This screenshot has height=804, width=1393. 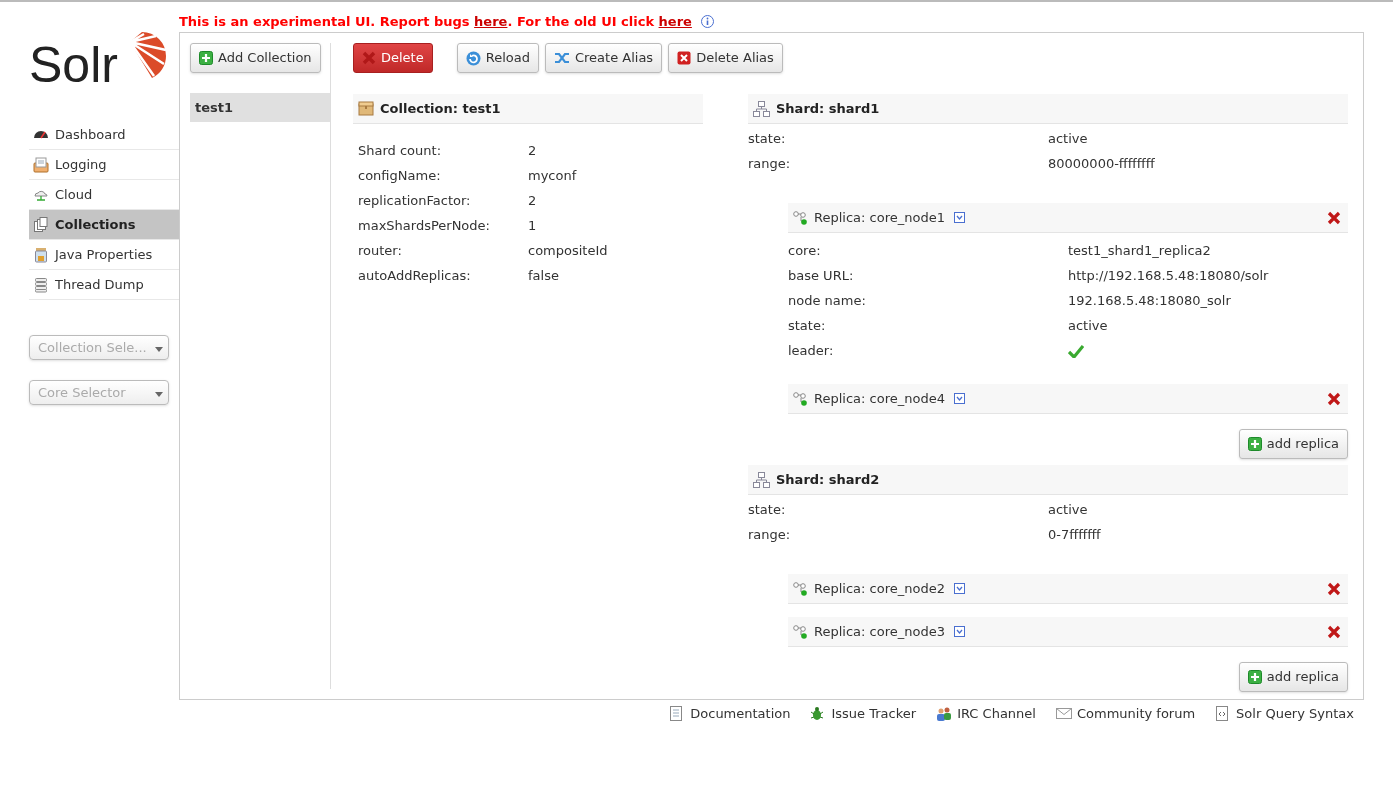 What do you see at coordinates (1169, 275) in the screenshot?
I see `field-value: http://192.168.5.48:18080/solr` at bounding box center [1169, 275].